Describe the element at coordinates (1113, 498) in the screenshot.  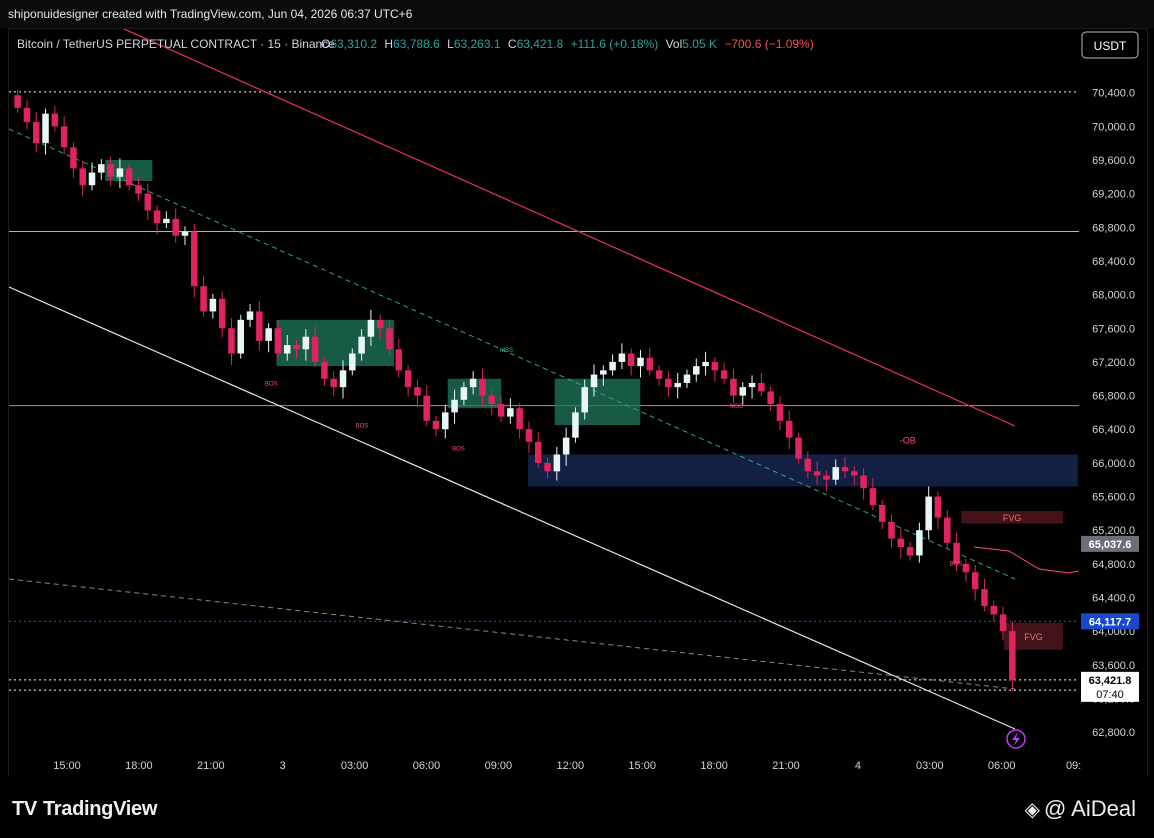
I see `y-tick-label-7: 65,600.0` at that location.